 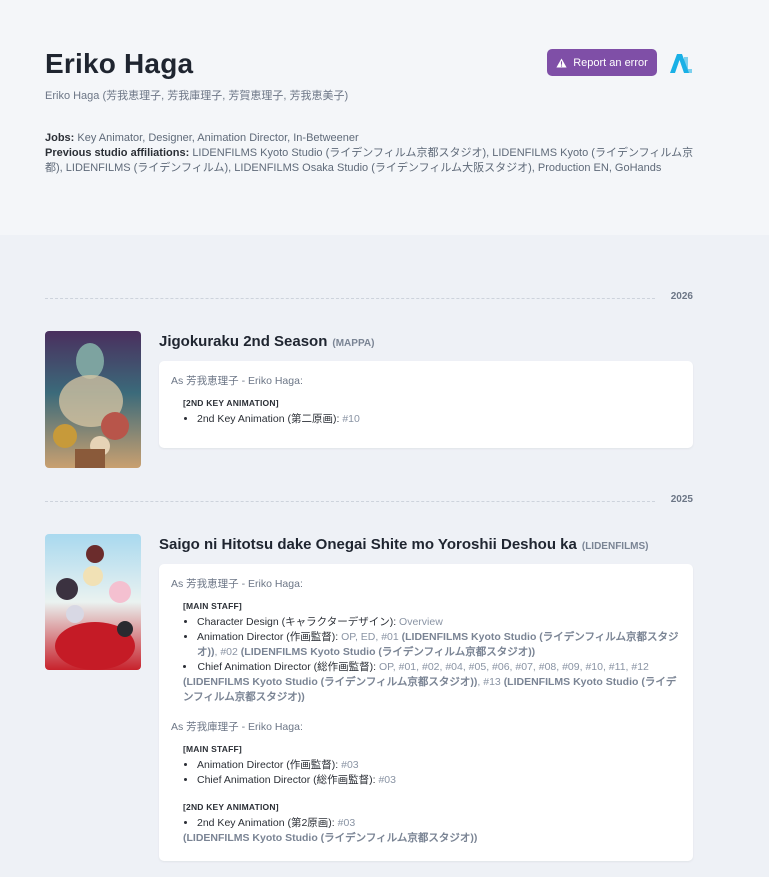 I want to click on year-separator-2025: 2025, so click(x=369, y=501).